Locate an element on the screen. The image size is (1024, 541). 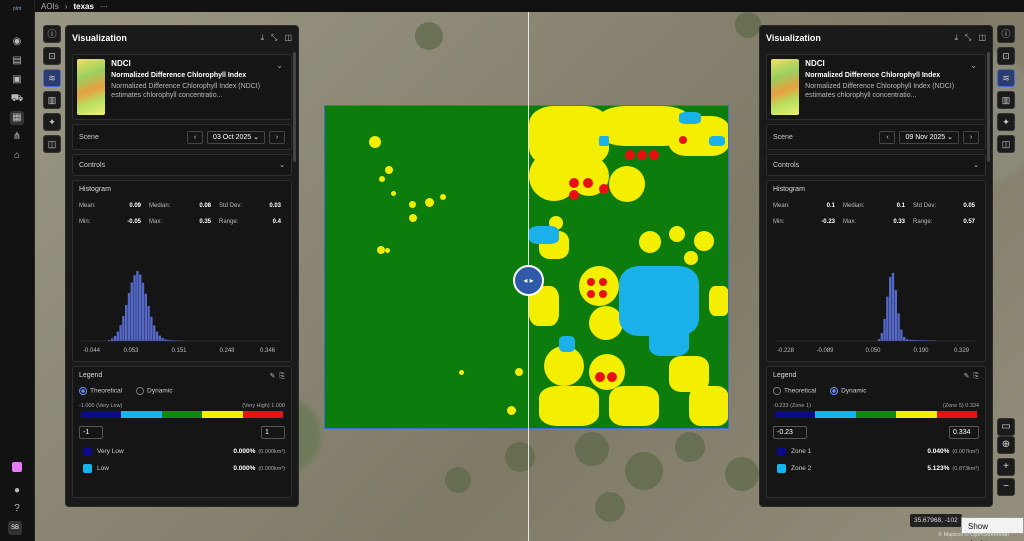
building-icon: ⌂ is located at coordinates (17, 156).